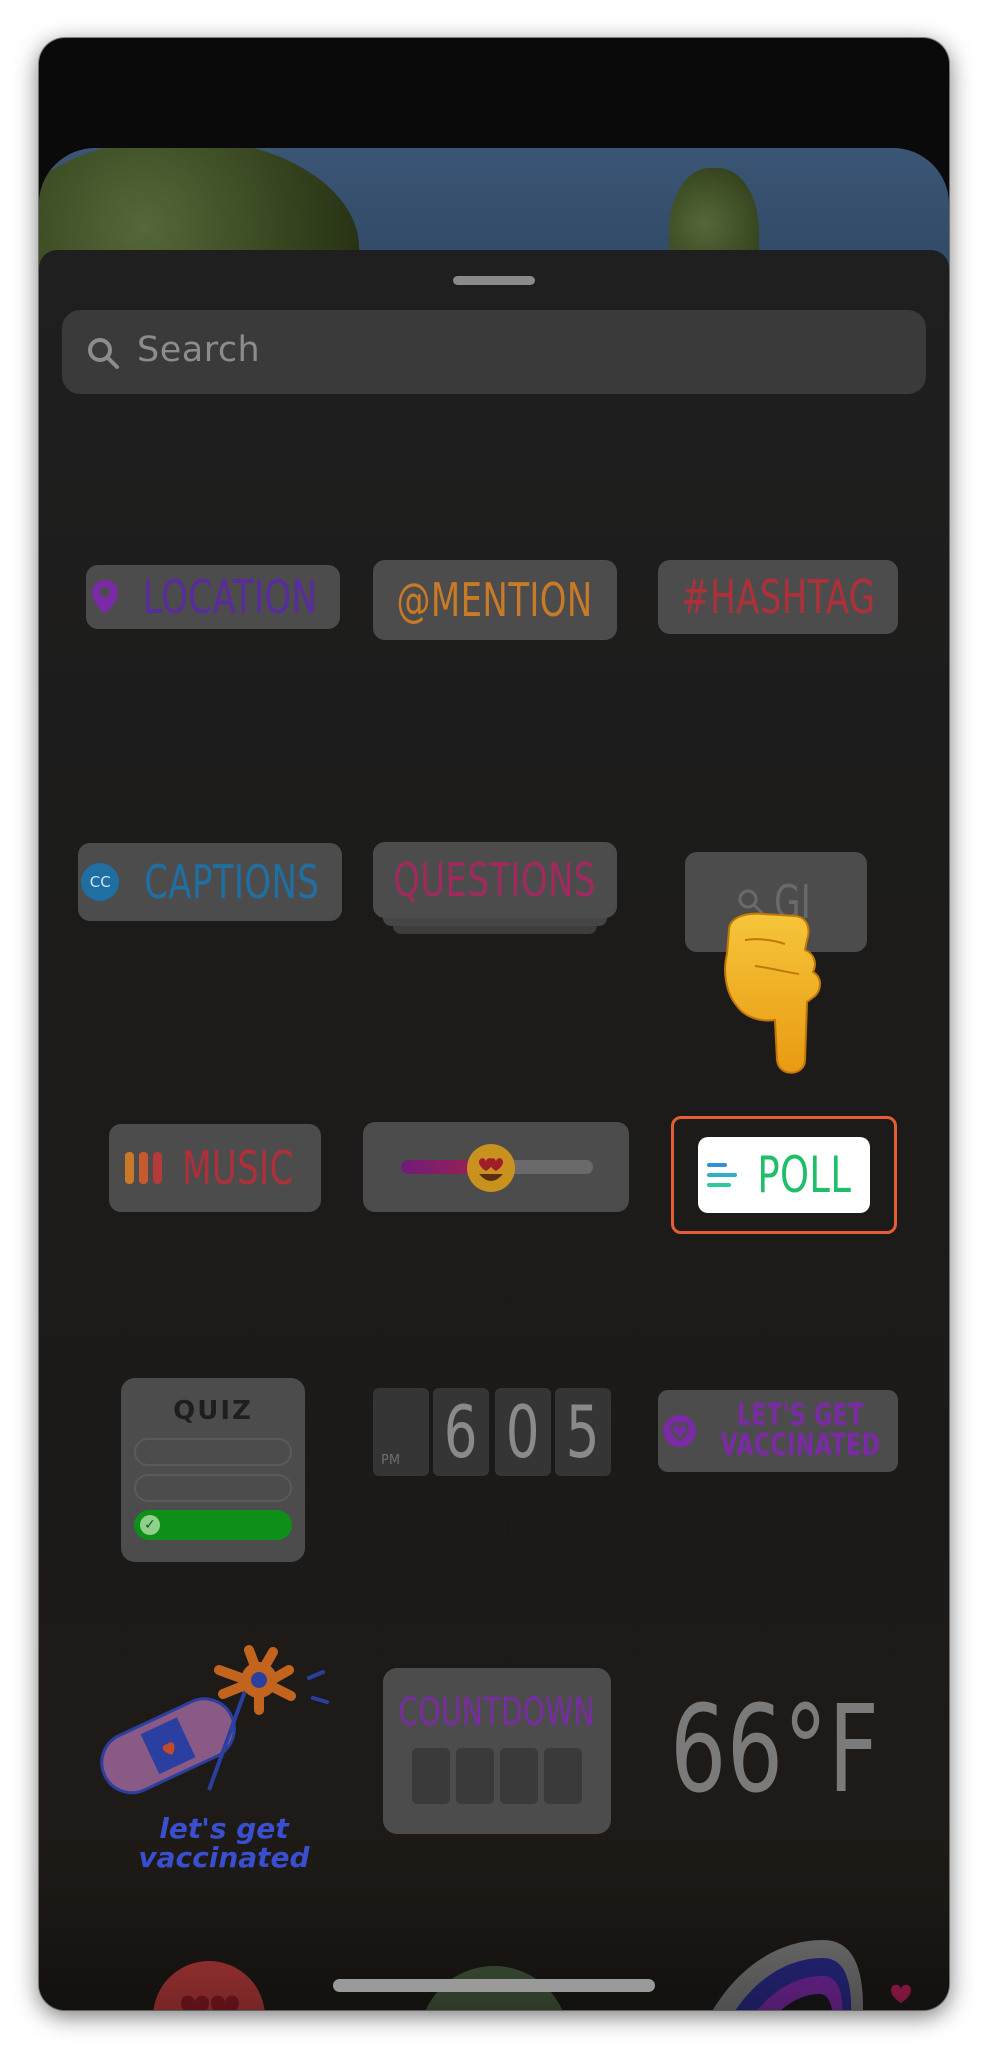 The height and width of the screenshot is (2048, 988). What do you see at coordinates (800, 1445) in the screenshot?
I see `vaccinated-line-2: VACCINATED` at bounding box center [800, 1445].